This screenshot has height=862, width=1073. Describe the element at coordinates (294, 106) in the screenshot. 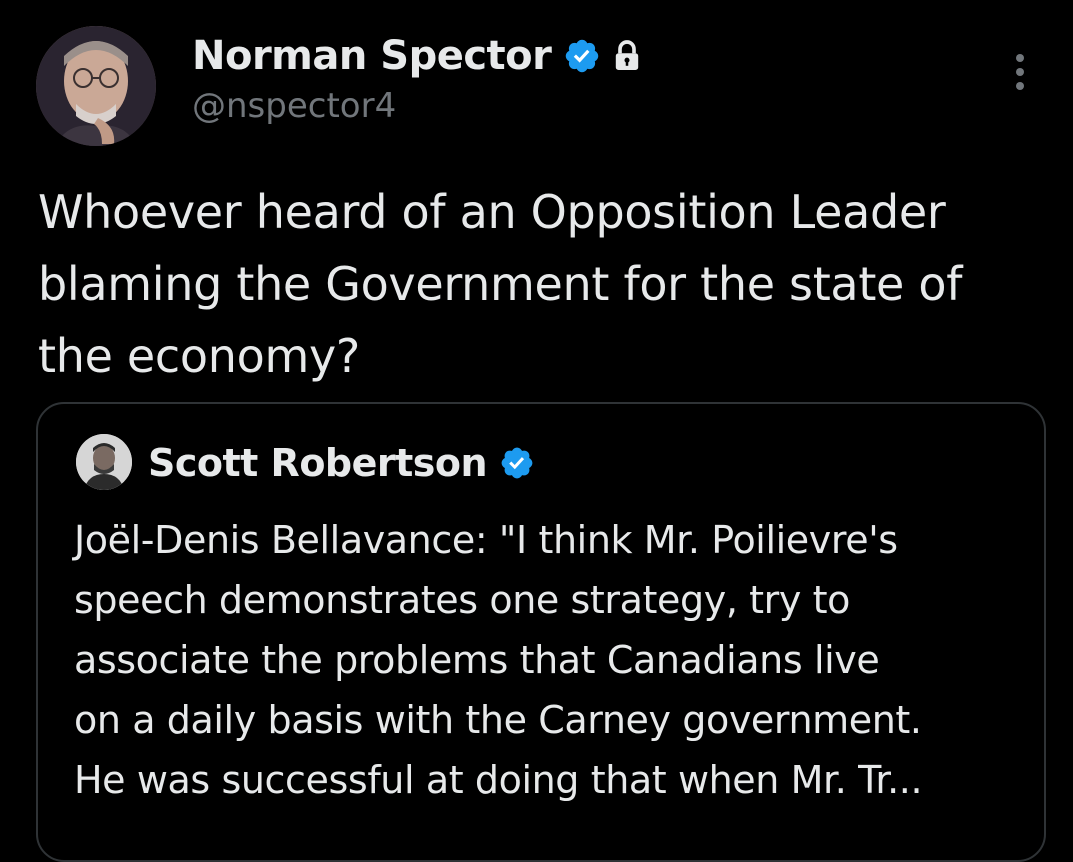

I see `author-handle: @nspector4` at that location.